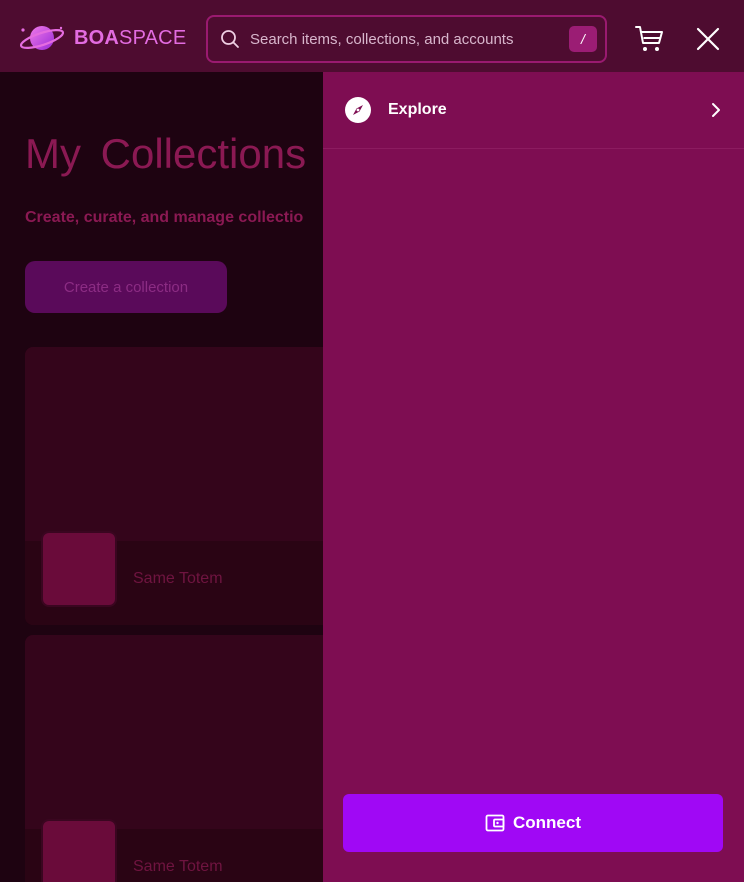 This screenshot has height=882, width=744. What do you see at coordinates (417, 109) in the screenshot?
I see `menu-item-label: Explore` at bounding box center [417, 109].